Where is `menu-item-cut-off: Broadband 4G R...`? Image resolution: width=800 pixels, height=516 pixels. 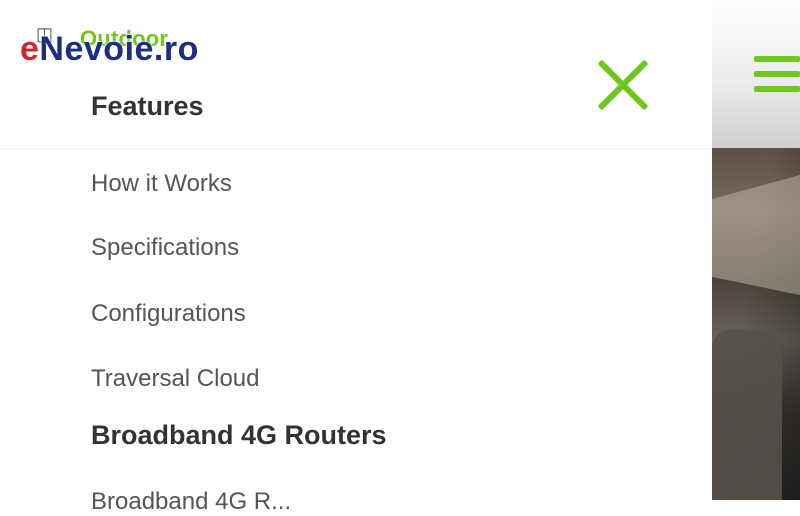 menu-item-cut-off: Broadband 4G R... is located at coordinates (191, 502).